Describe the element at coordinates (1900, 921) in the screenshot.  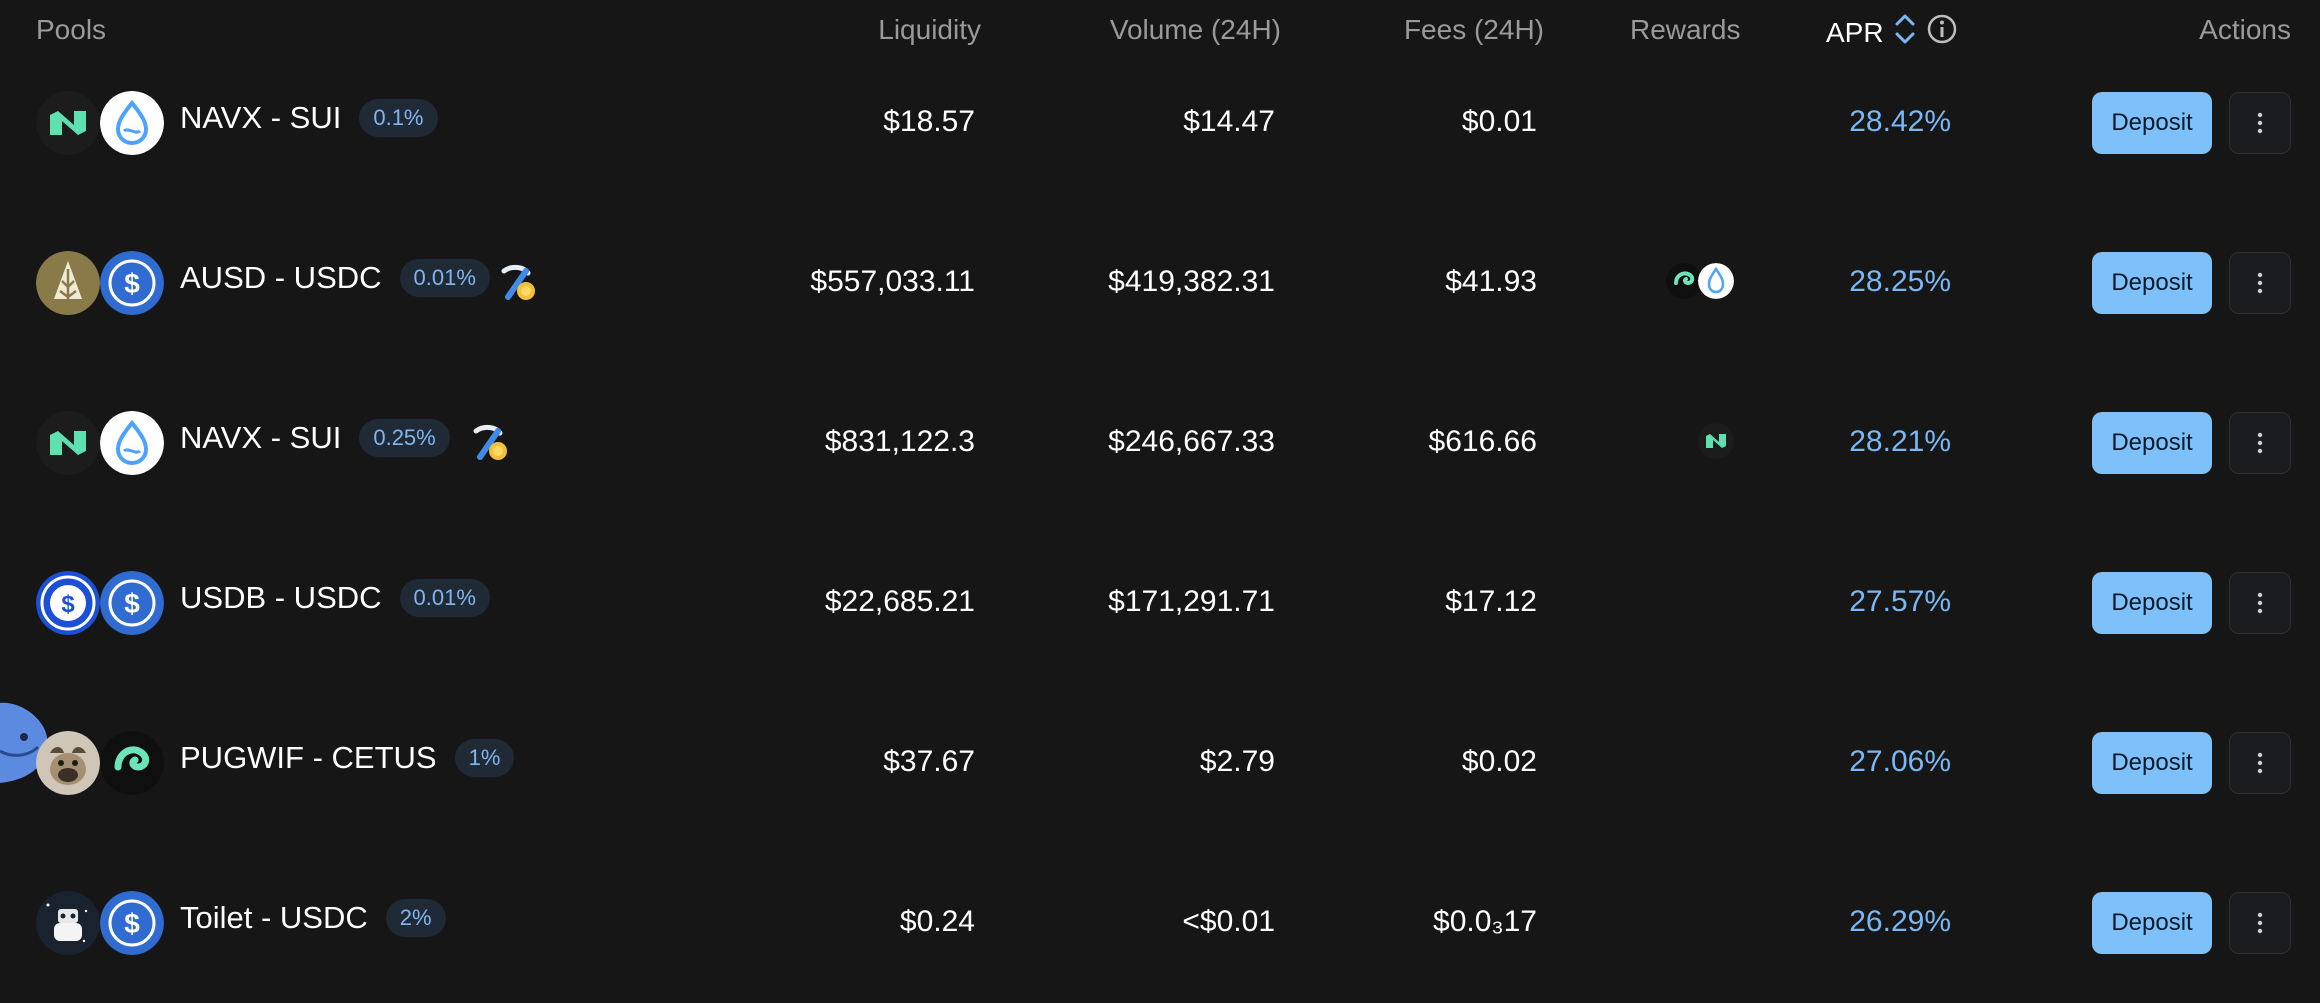
I see `apr-value: 26.29%` at that location.